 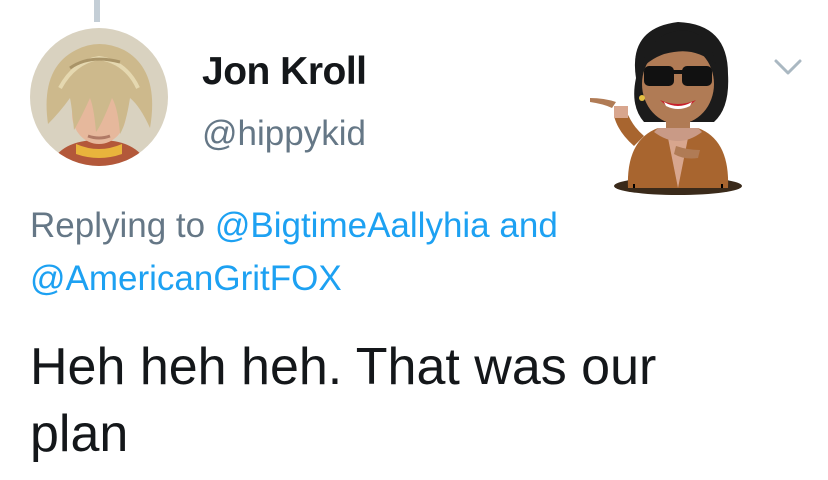 I want to click on avatar, so click(x=99, y=97).